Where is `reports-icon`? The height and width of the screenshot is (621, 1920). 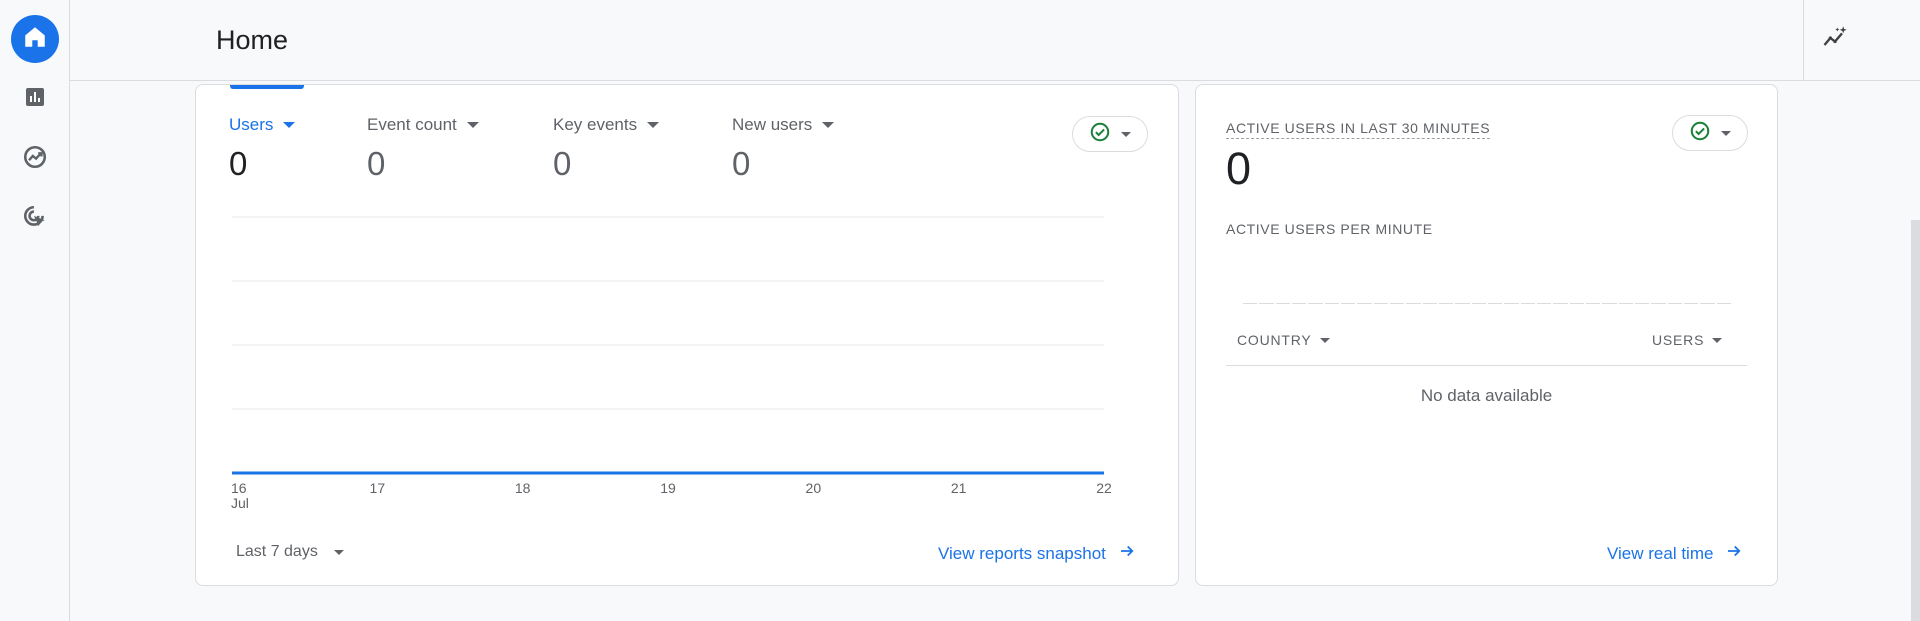
reports-icon is located at coordinates (35, 99).